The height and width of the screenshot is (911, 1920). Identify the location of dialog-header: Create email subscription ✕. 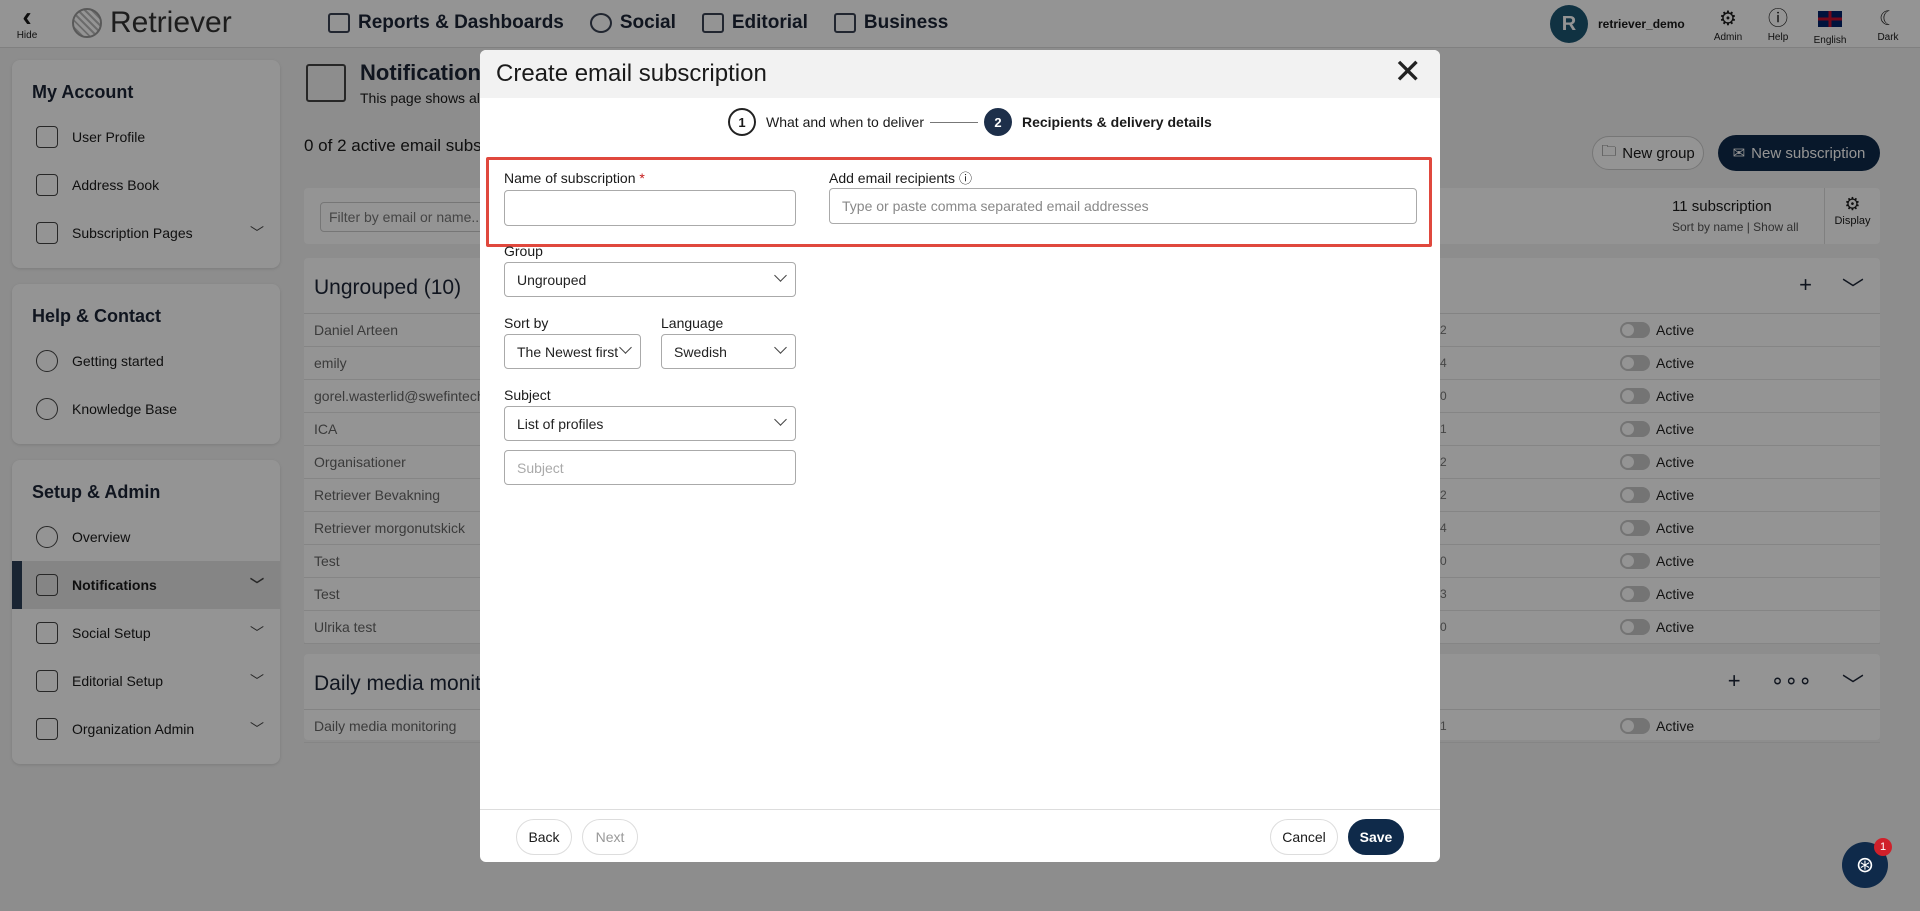
(960, 74).